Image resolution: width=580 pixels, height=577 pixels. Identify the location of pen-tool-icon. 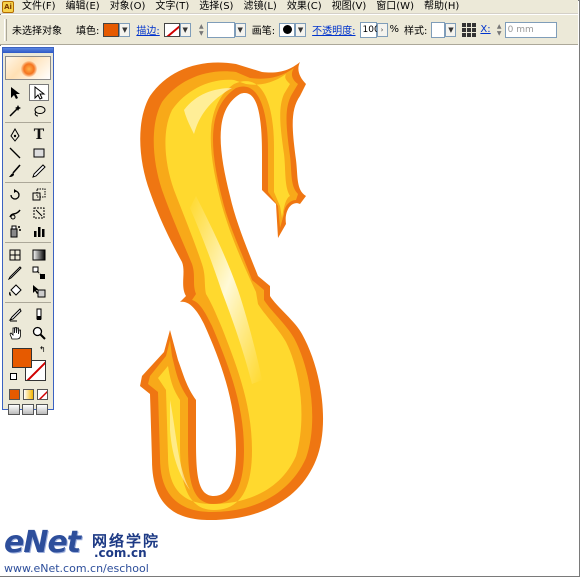
(15, 134).